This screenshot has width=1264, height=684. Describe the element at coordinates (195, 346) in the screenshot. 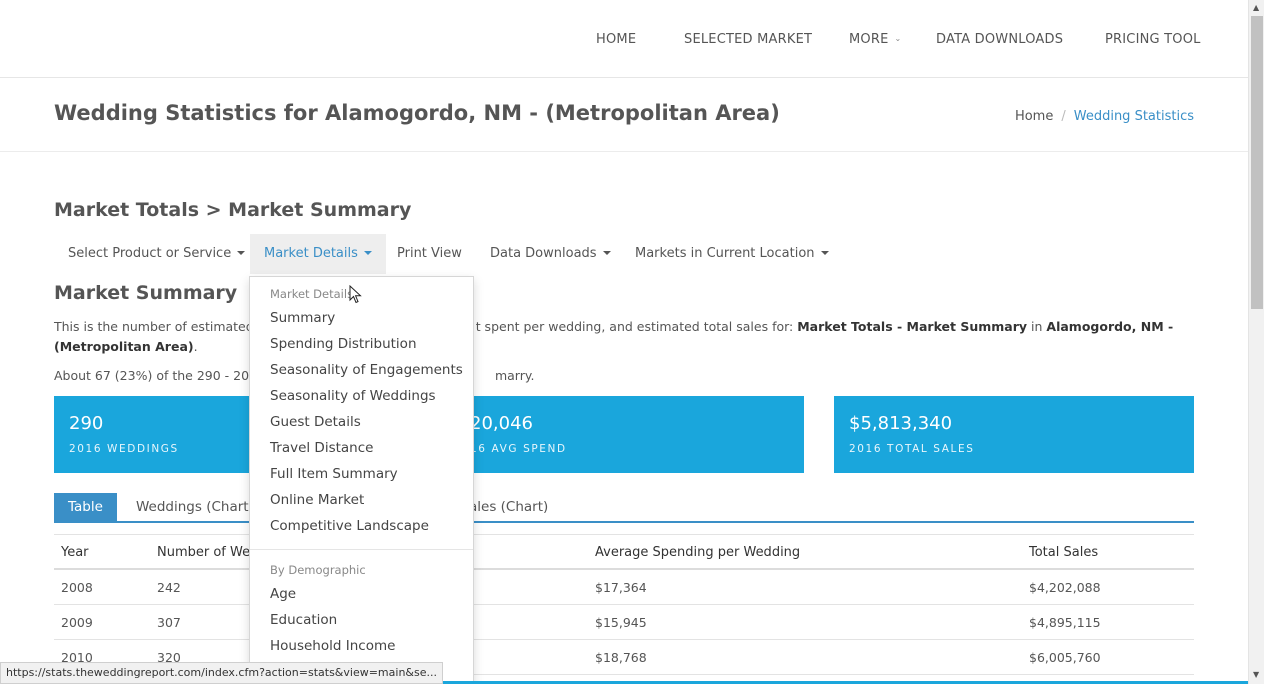

I see `desc-end: .` at that location.